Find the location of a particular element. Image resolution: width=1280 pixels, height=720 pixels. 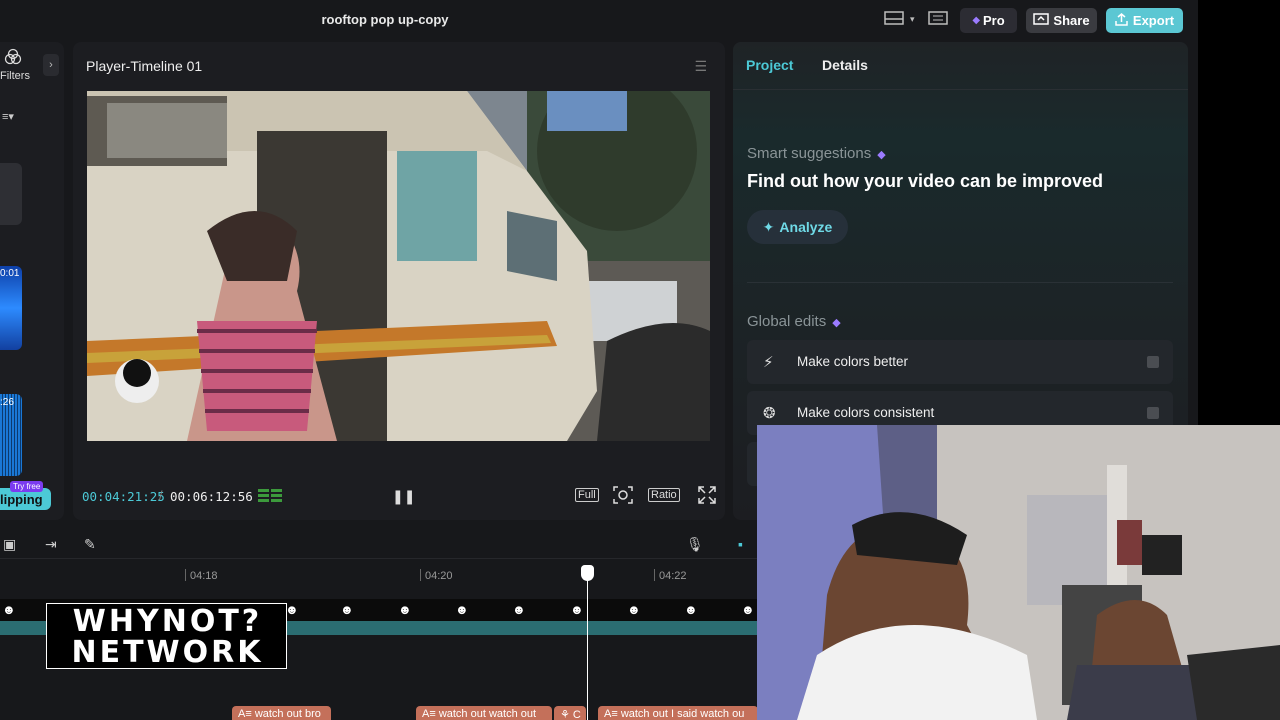

global-edits-label: Global edits ◆ is located at coordinates (794, 321).